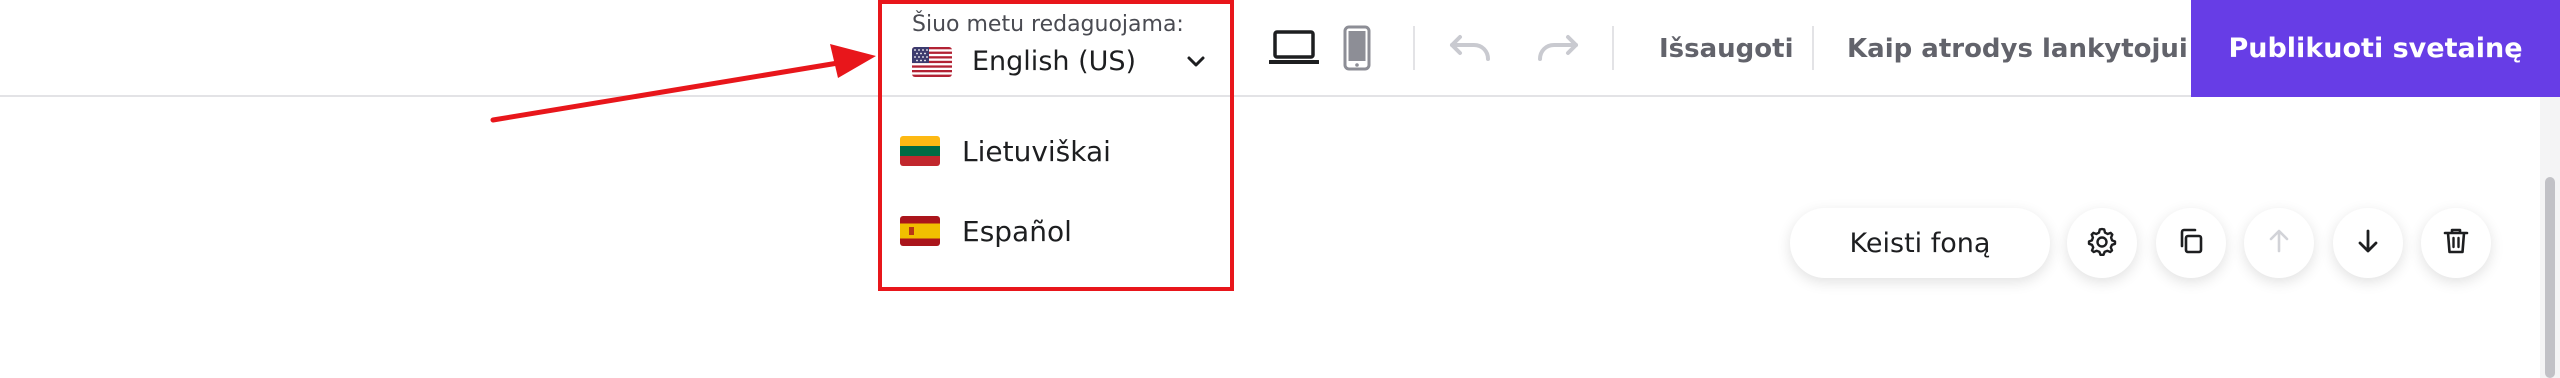 Image resolution: width=2560 pixels, height=378 pixels. I want to click on scrollbar, so click(2550, 237).